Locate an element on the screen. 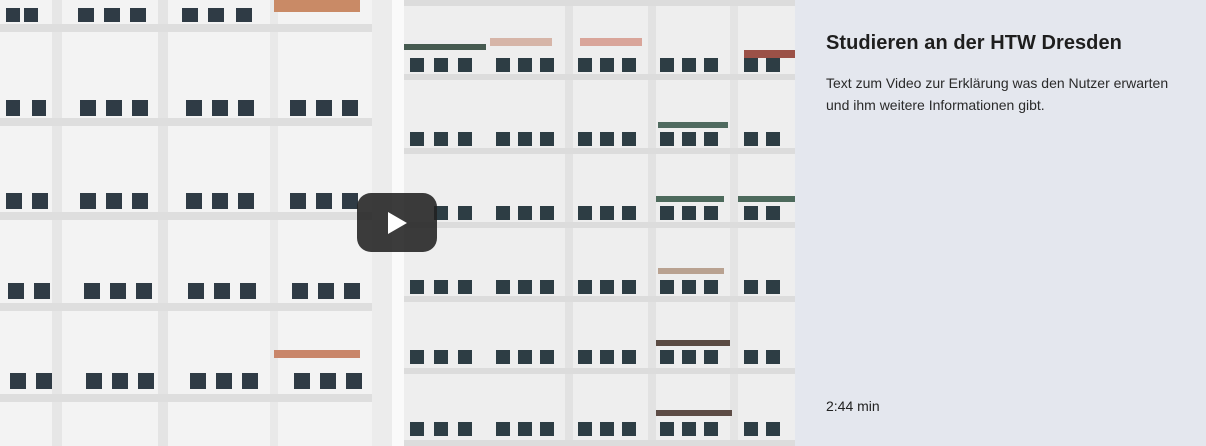 The image size is (1206, 446). video-duration: 2:44 min is located at coordinates (853, 406).